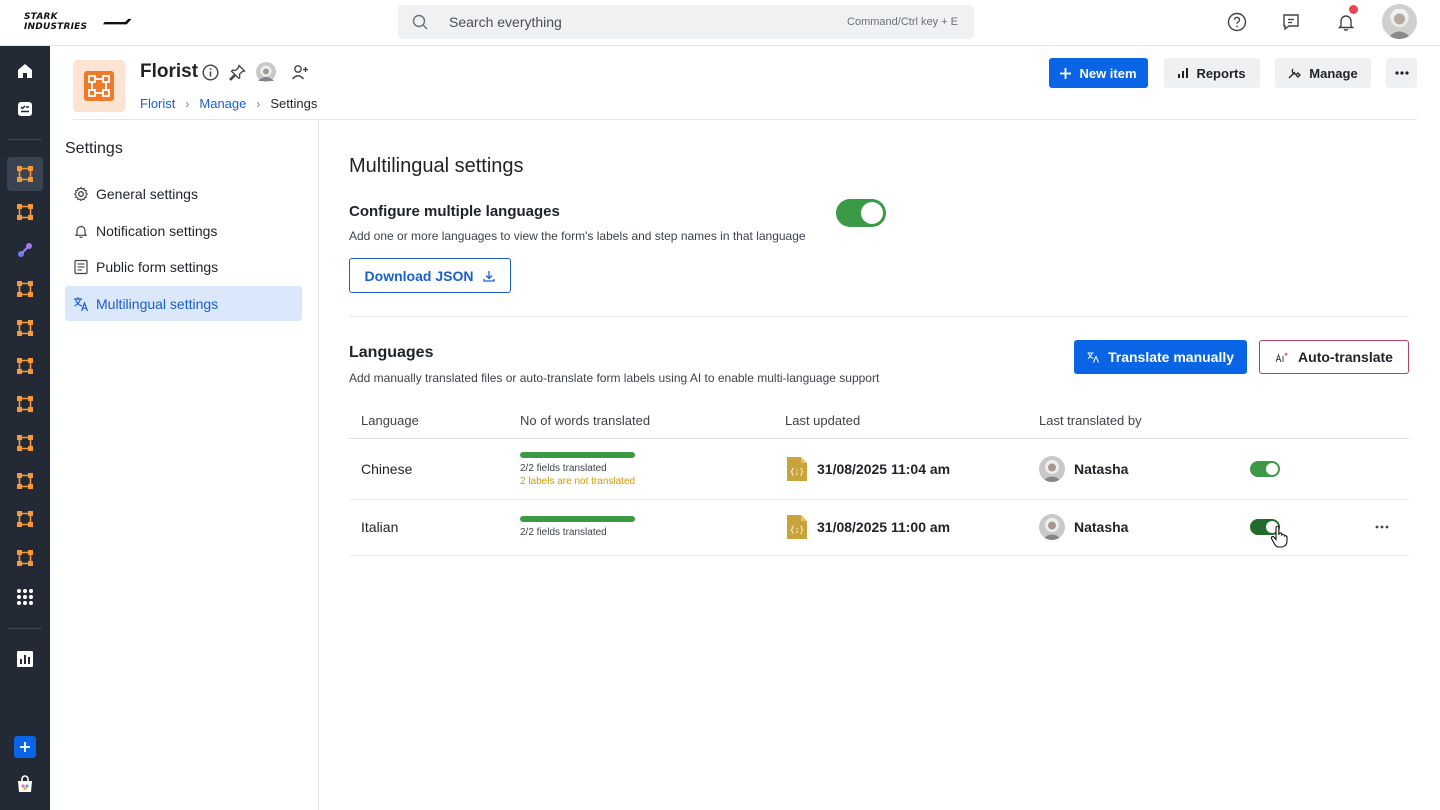 Image resolution: width=1440 pixels, height=810 pixels. What do you see at coordinates (25, 747) in the screenshot?
I see `nav-create` at bounding box center [25, 747].